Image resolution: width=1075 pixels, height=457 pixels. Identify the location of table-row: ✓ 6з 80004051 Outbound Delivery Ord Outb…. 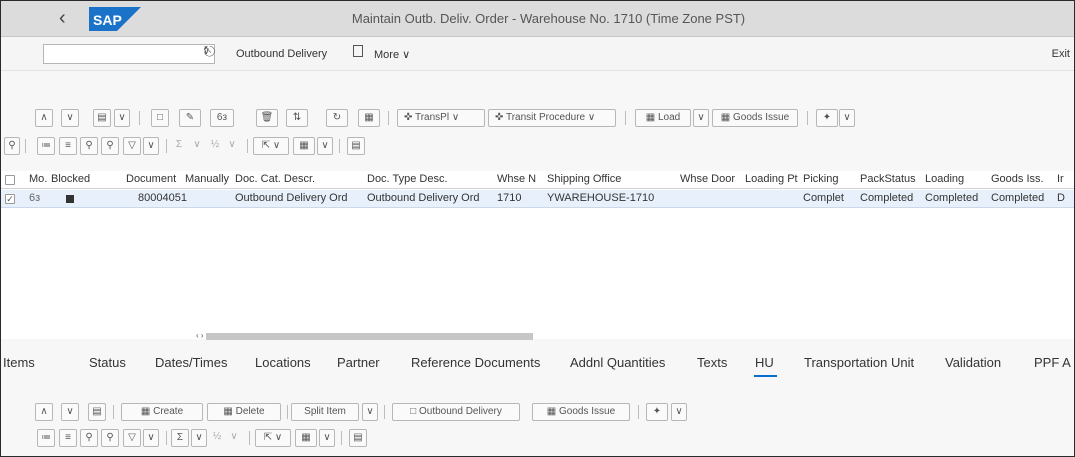
(537, 199).